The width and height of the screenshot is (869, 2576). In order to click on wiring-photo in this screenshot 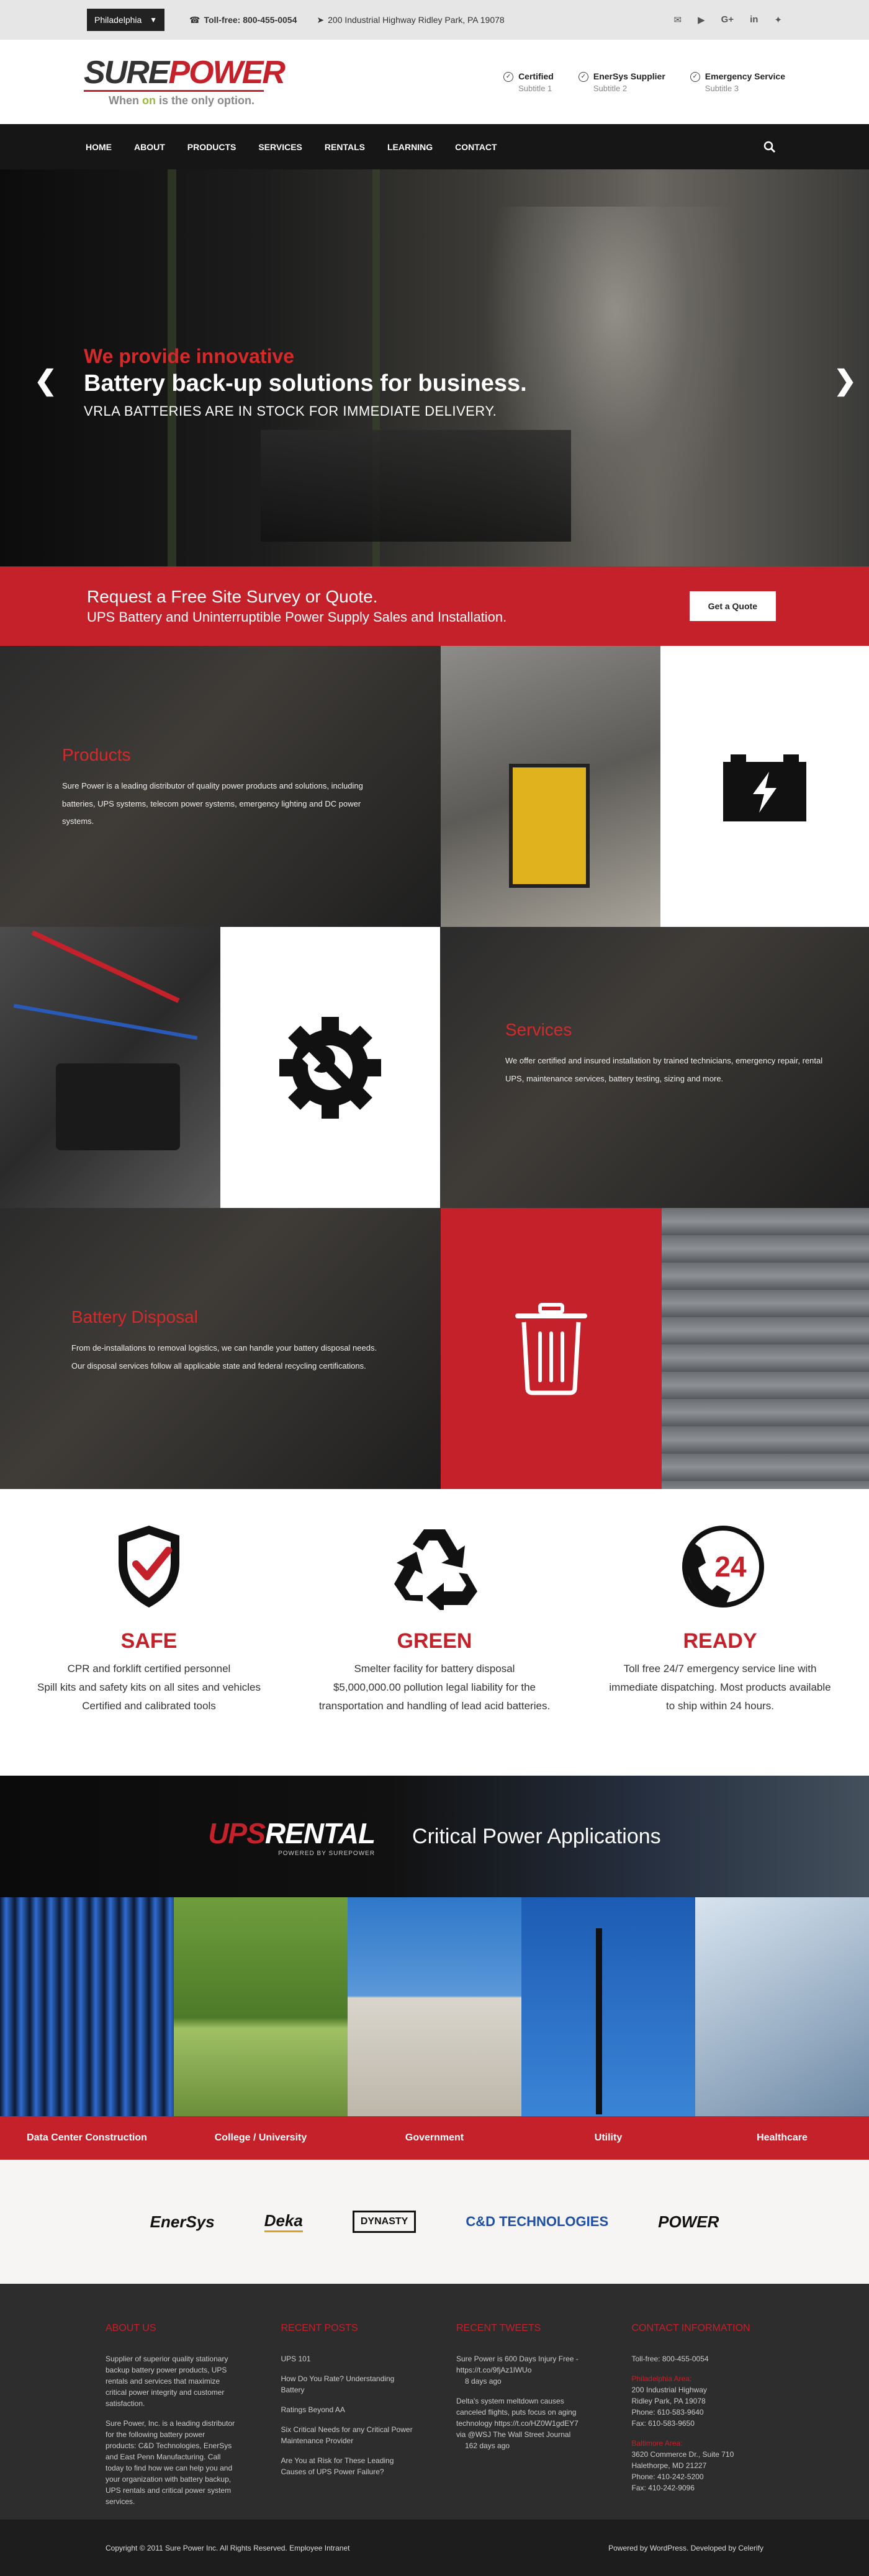, I will do `click(110, 1067)`.